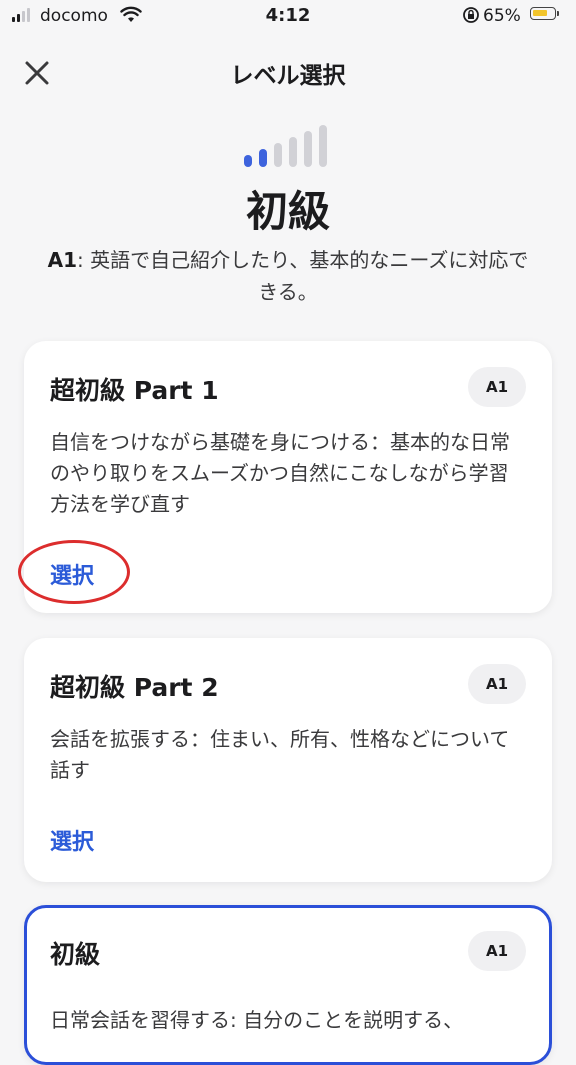 This screenshot has height=1065, width=576. What do you see at coordinates (72, 840) in the screenshot?
I see `select-button: 選択` at bounding box center [72, 840].